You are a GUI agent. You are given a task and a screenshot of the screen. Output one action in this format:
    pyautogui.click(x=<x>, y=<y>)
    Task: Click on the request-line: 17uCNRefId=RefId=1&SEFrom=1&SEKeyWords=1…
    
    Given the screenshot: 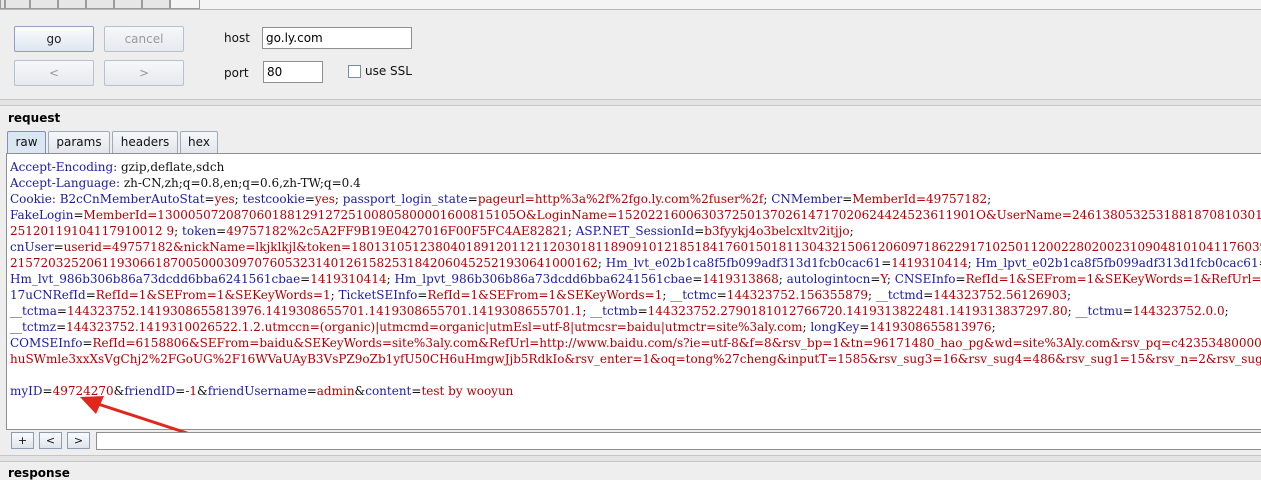 What is the action you would take?
    pyautogui.click(x=635, y=295)
    